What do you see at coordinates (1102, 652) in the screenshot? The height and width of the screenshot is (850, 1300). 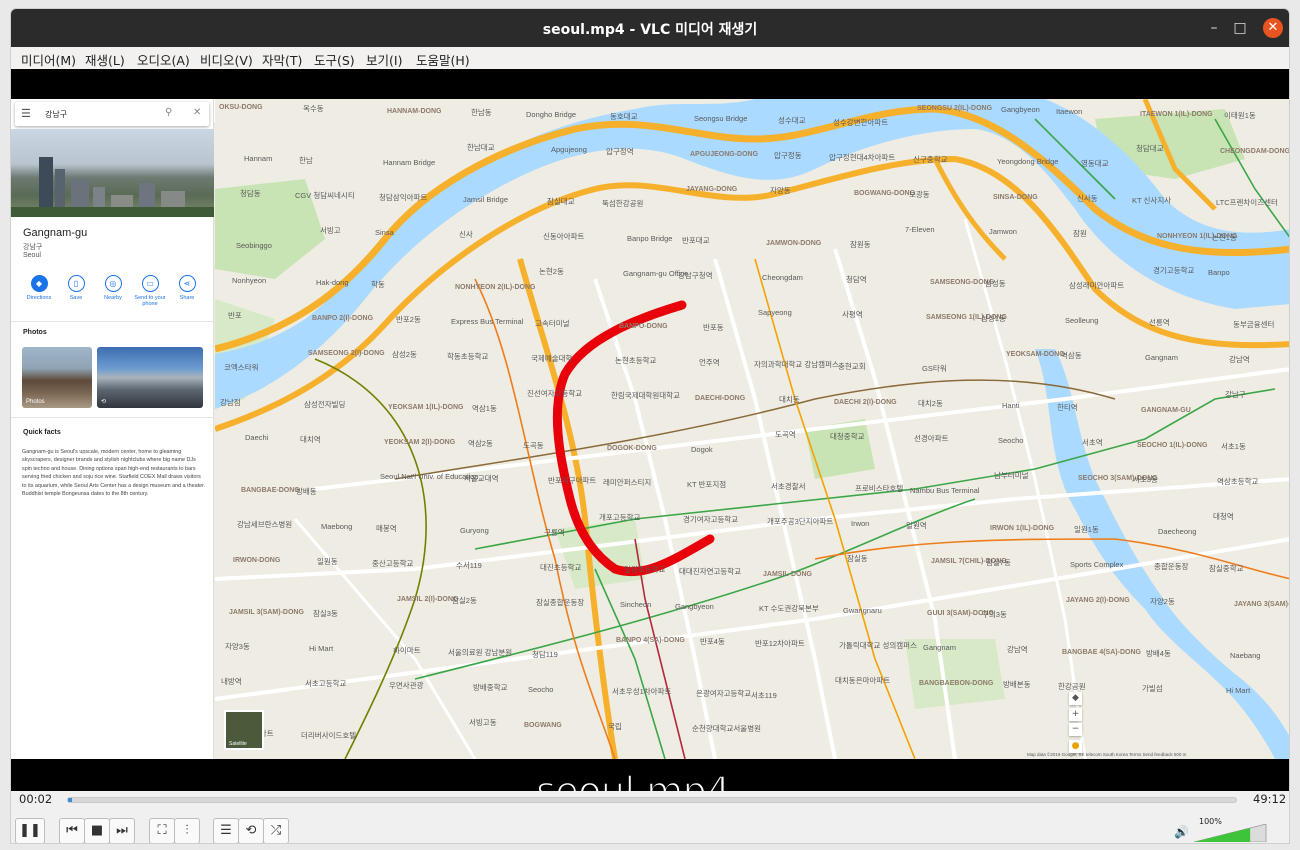 I see `map-label: BANGBAE 4(SA)-DONG` at bounding box center [1102, 652].